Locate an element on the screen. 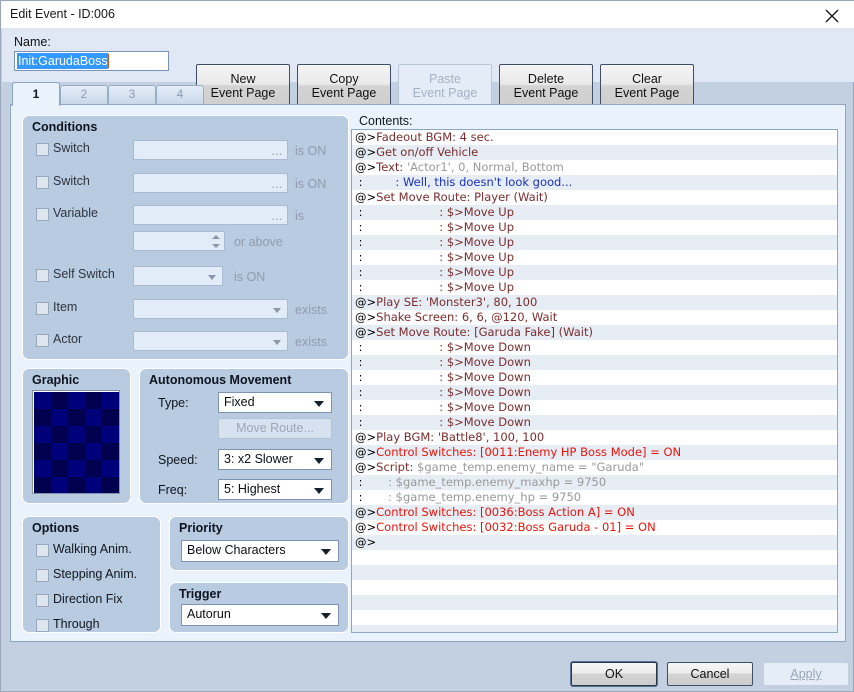  event-command-line: @>Set Move Route: [Garuda Fake] (Wait) is located at coordinates (594, 332).